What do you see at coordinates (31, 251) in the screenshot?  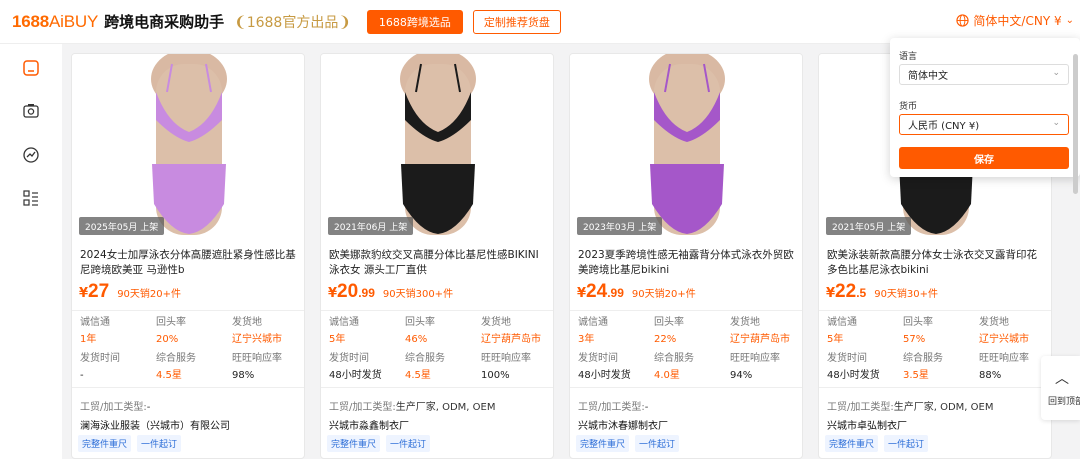 I see `left-sidebar` at bounding box center [31, 251].